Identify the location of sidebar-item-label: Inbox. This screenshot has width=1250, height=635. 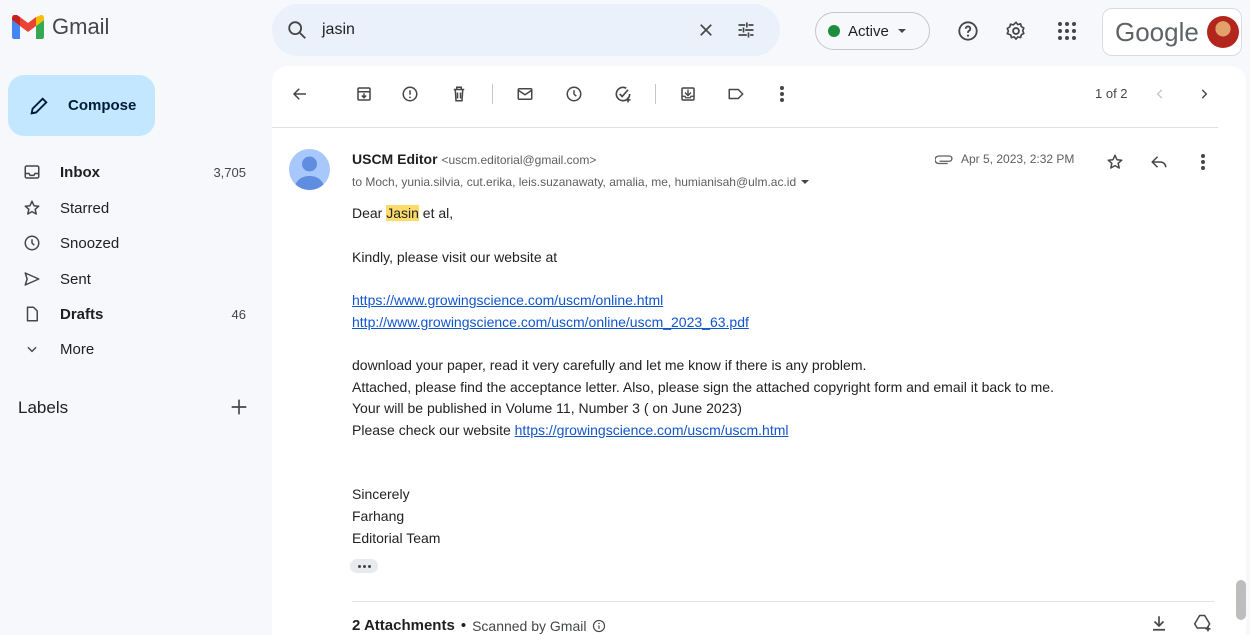
(80, 172).